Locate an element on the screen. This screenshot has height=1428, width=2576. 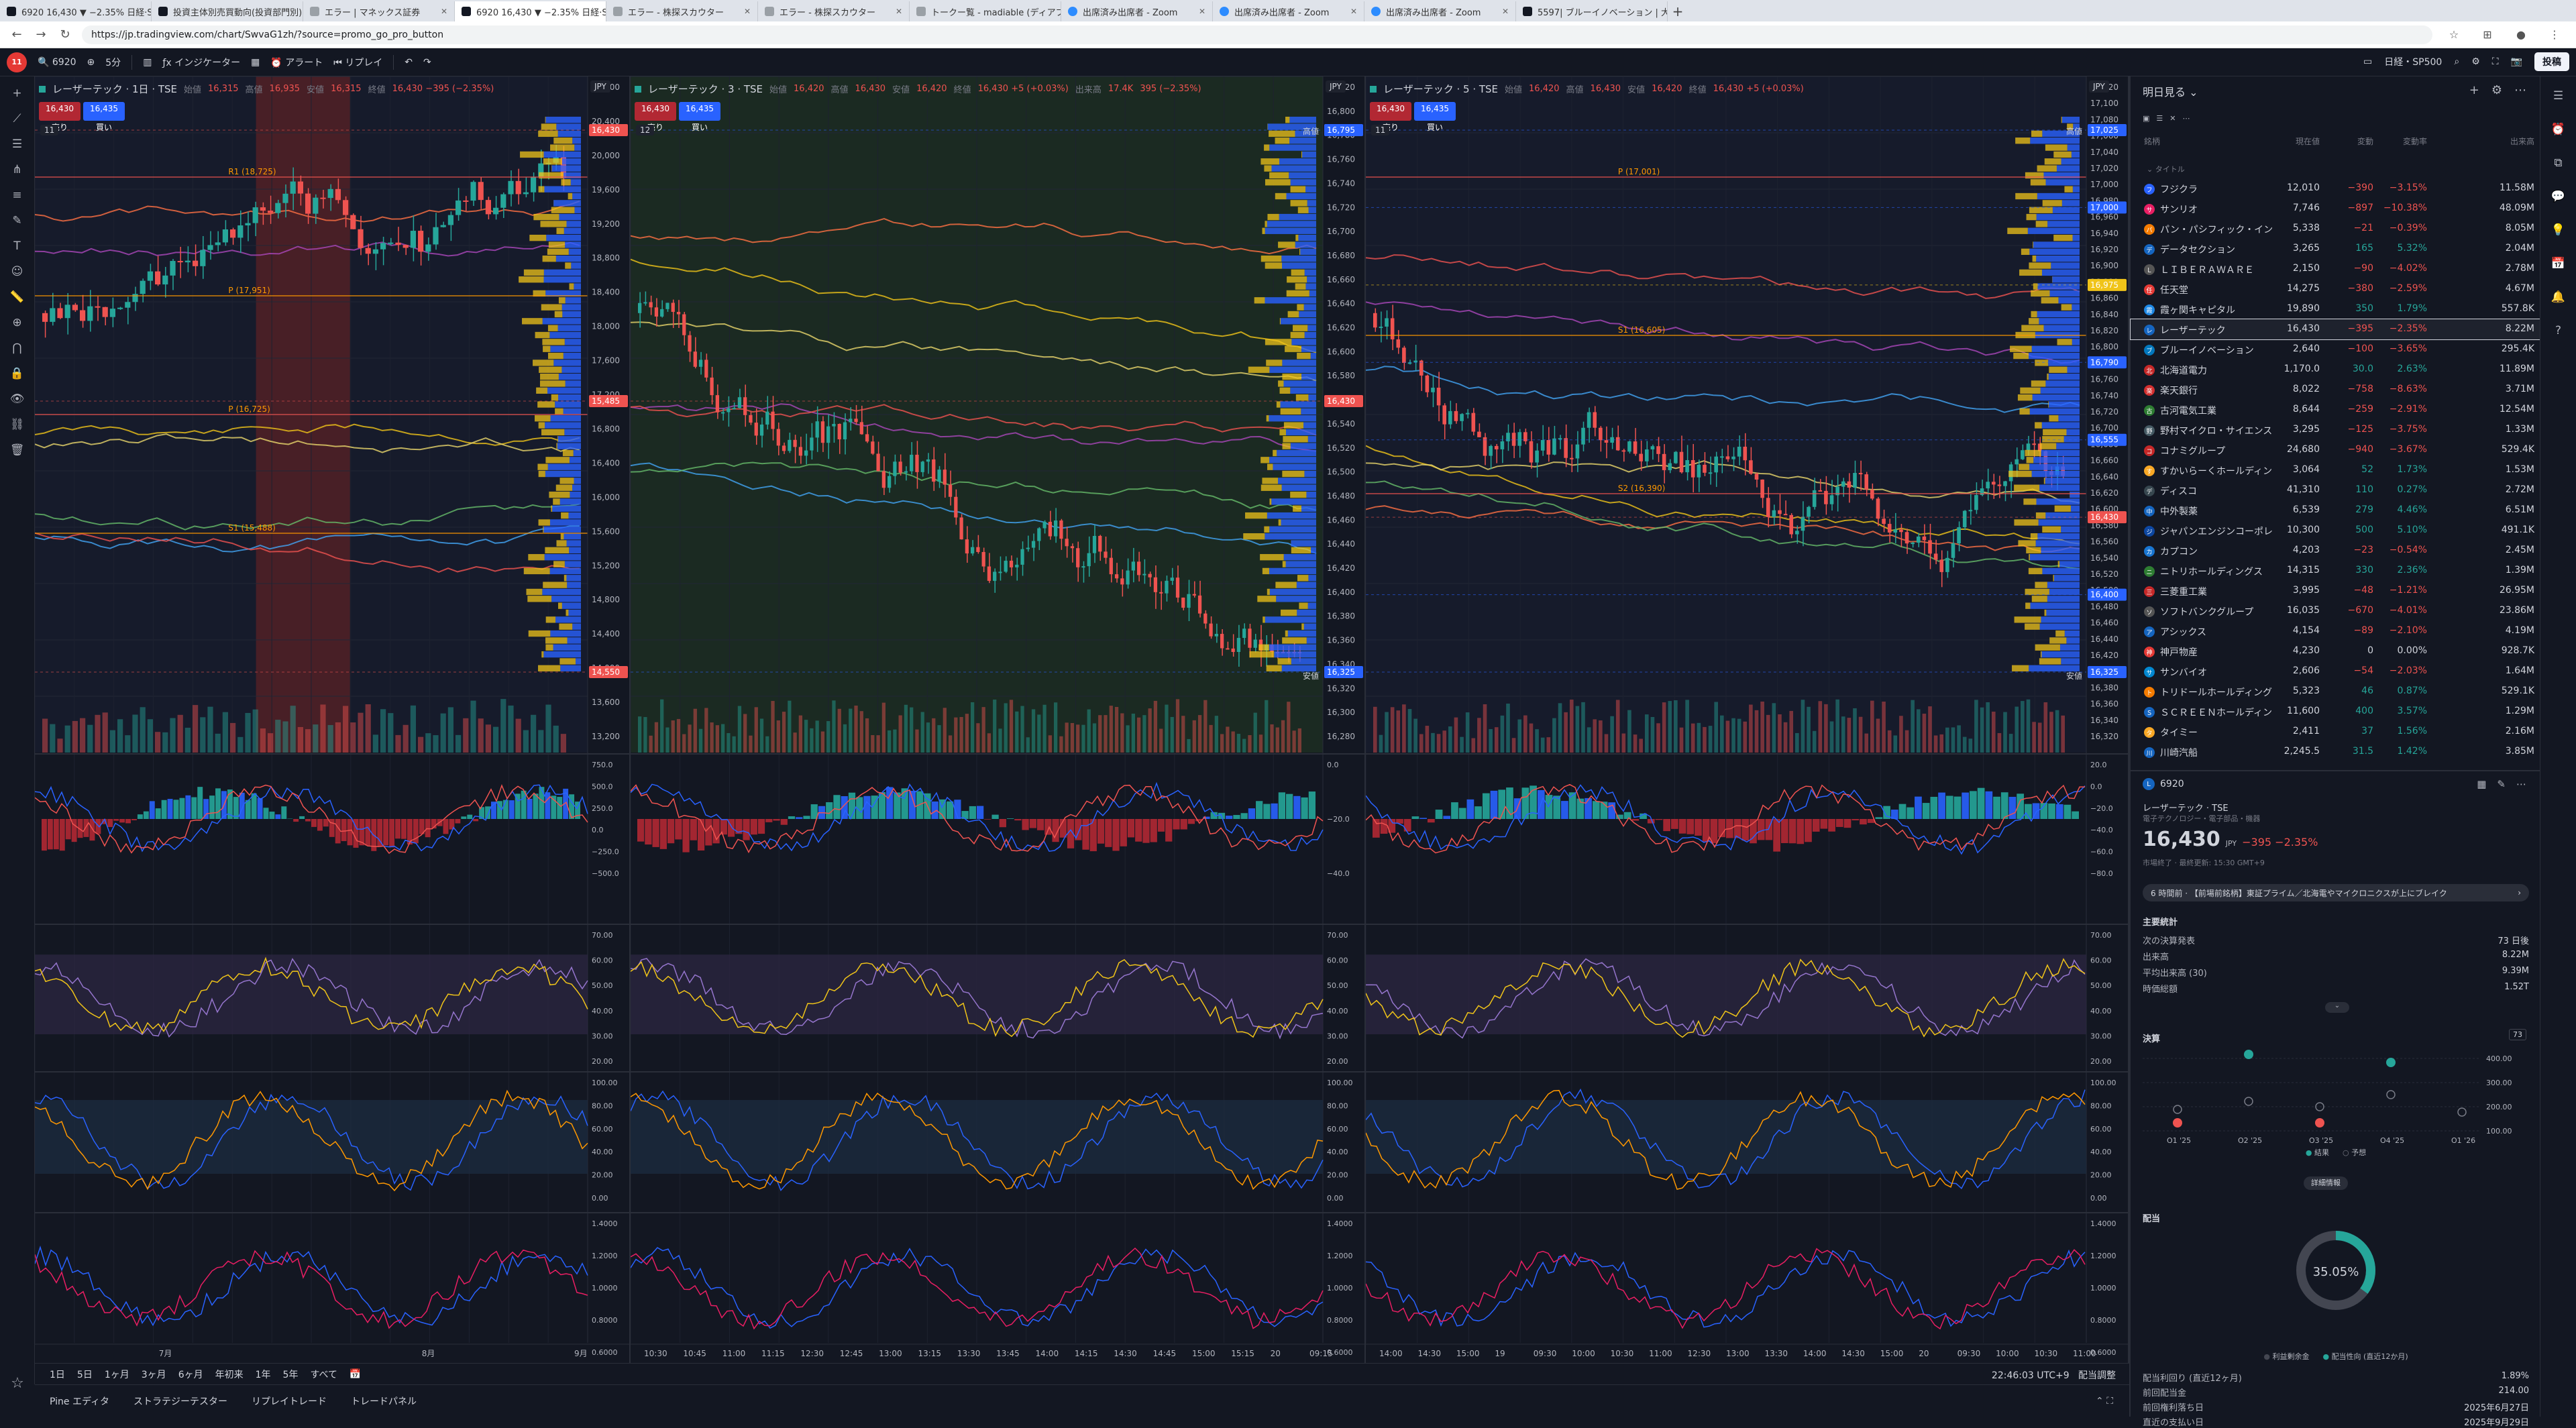
watchlist-row: 神神戸物産4,23000.00%928.7K is located at coordinates (2336, 651).